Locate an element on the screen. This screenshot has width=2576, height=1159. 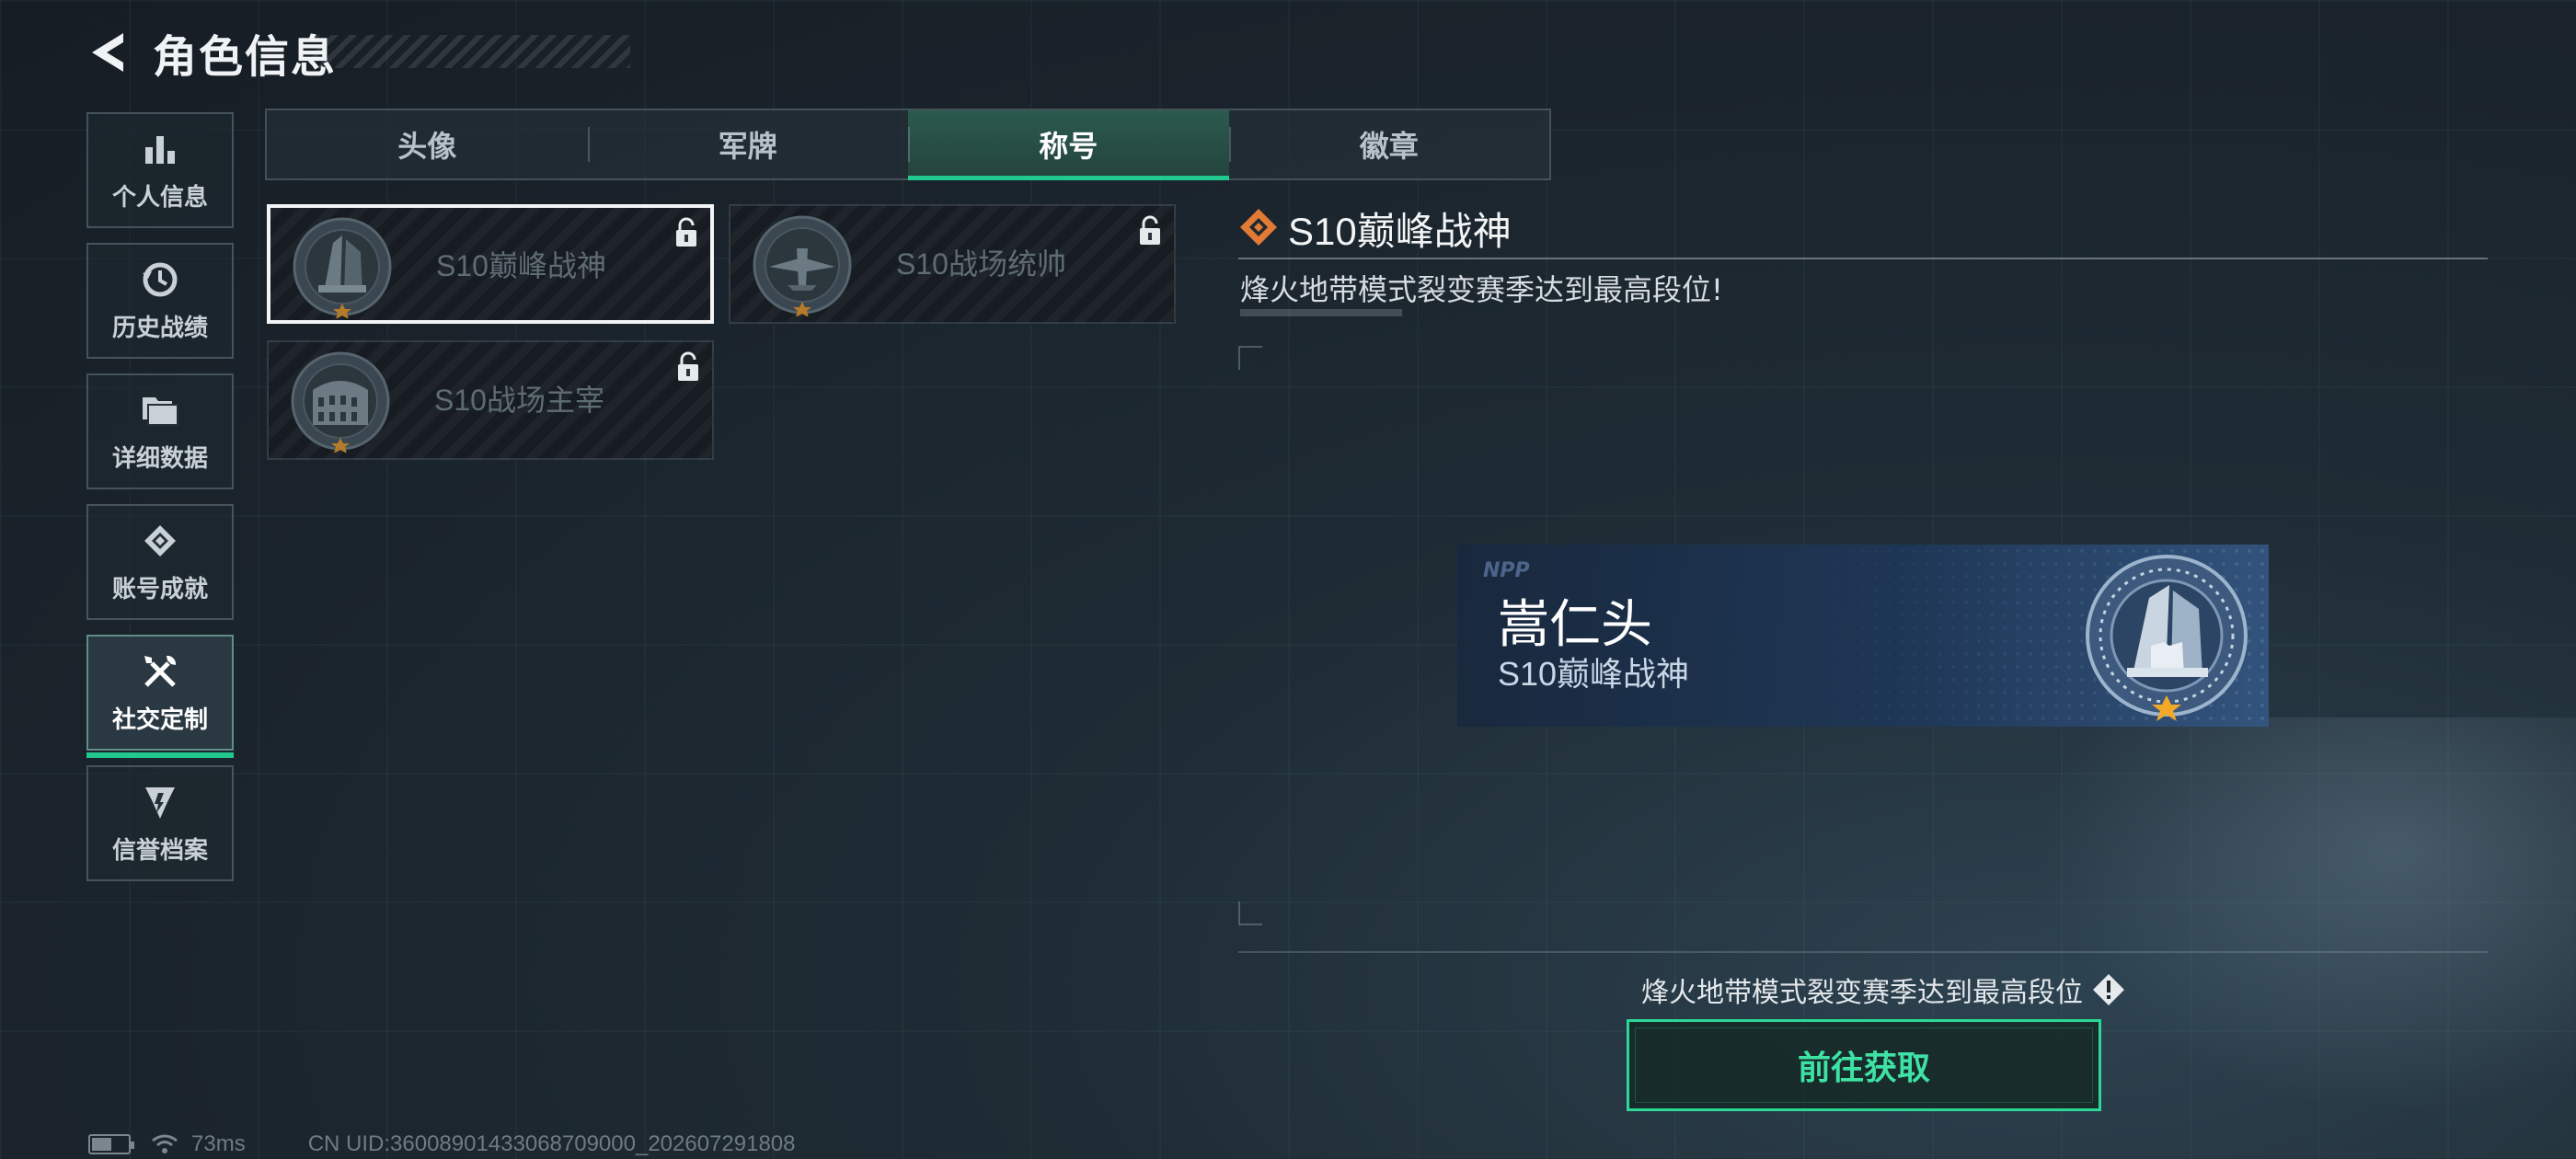
diamond-title-icon is located at coordinates (1258, 229).